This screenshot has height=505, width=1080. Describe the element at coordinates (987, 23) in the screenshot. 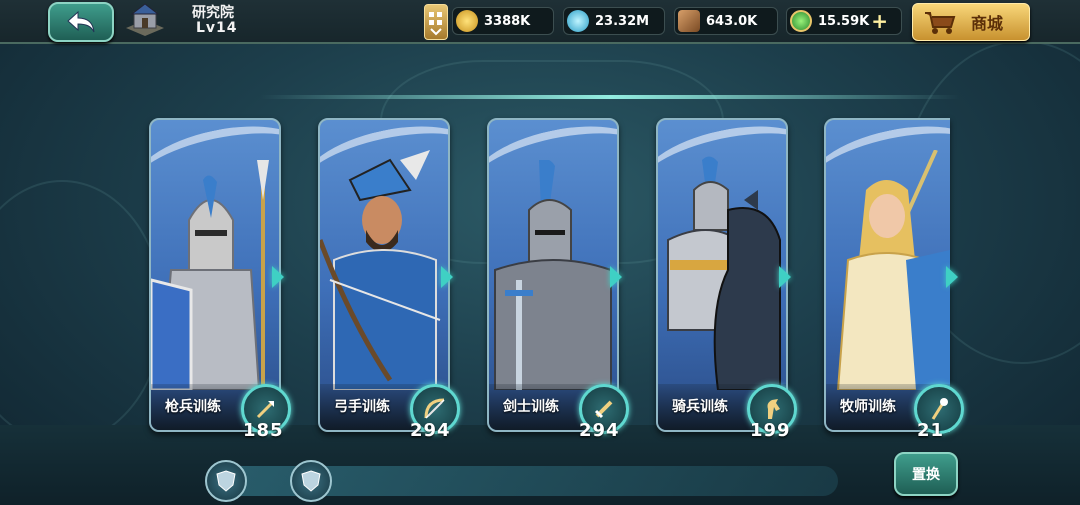

I see `shop-label: 商城` at that location.